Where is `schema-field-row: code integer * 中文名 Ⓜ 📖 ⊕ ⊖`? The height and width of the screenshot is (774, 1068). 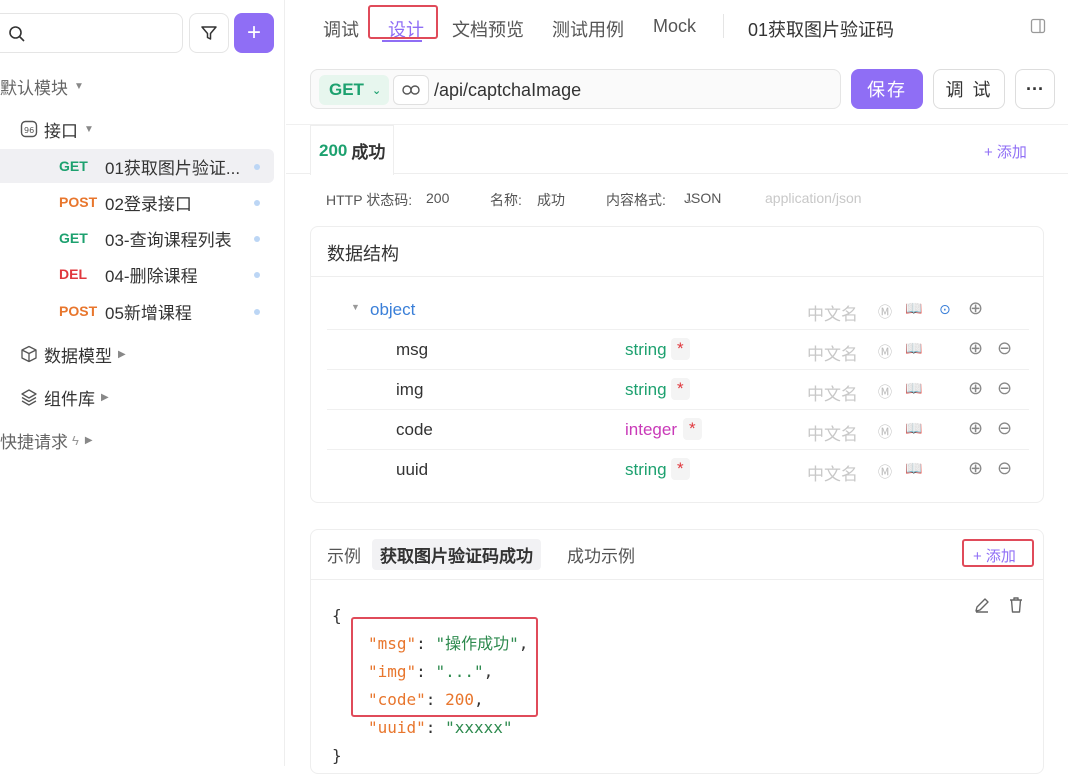
schema-field-row: code integer * 中文名 Ⓜ 📖 ⊕ ⊖ is located at coordinates (678, 430).